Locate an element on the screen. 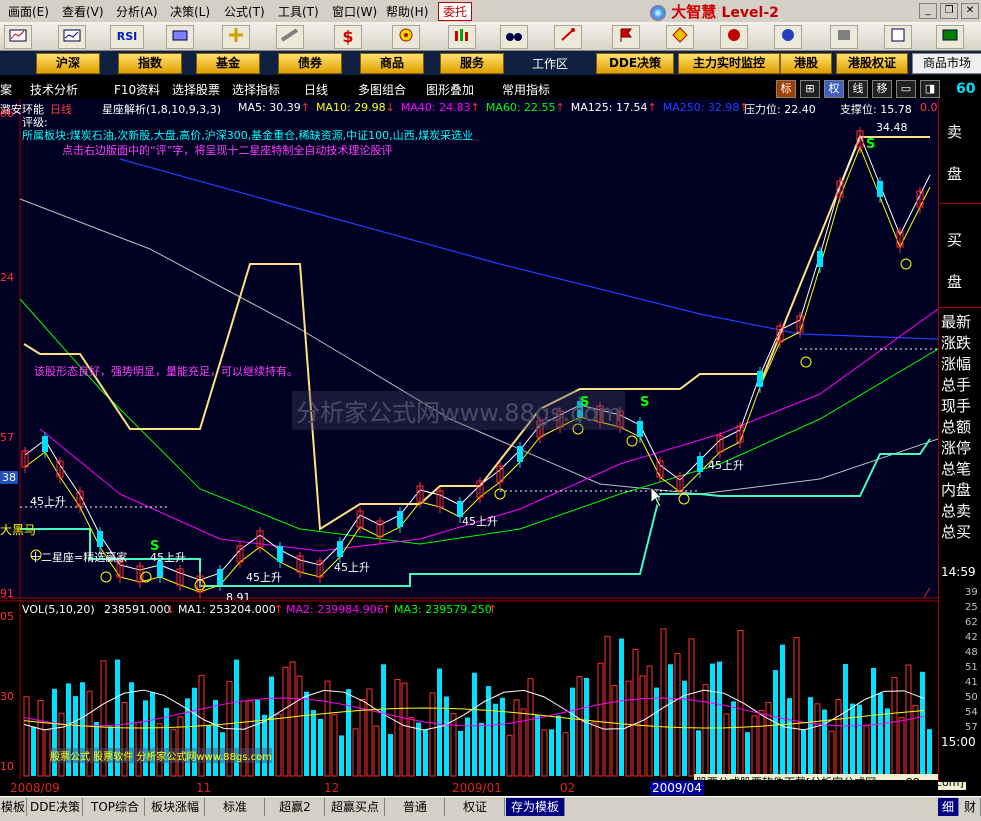 The image size is (981, 821). commodity-market-button: 商品市场 is located at coordinates (946, 63).